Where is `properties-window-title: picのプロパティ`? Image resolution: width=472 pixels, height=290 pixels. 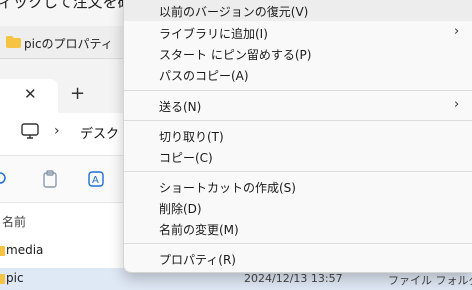 properties-window-title: picのプロパティ is located at coordinates (68, 44).